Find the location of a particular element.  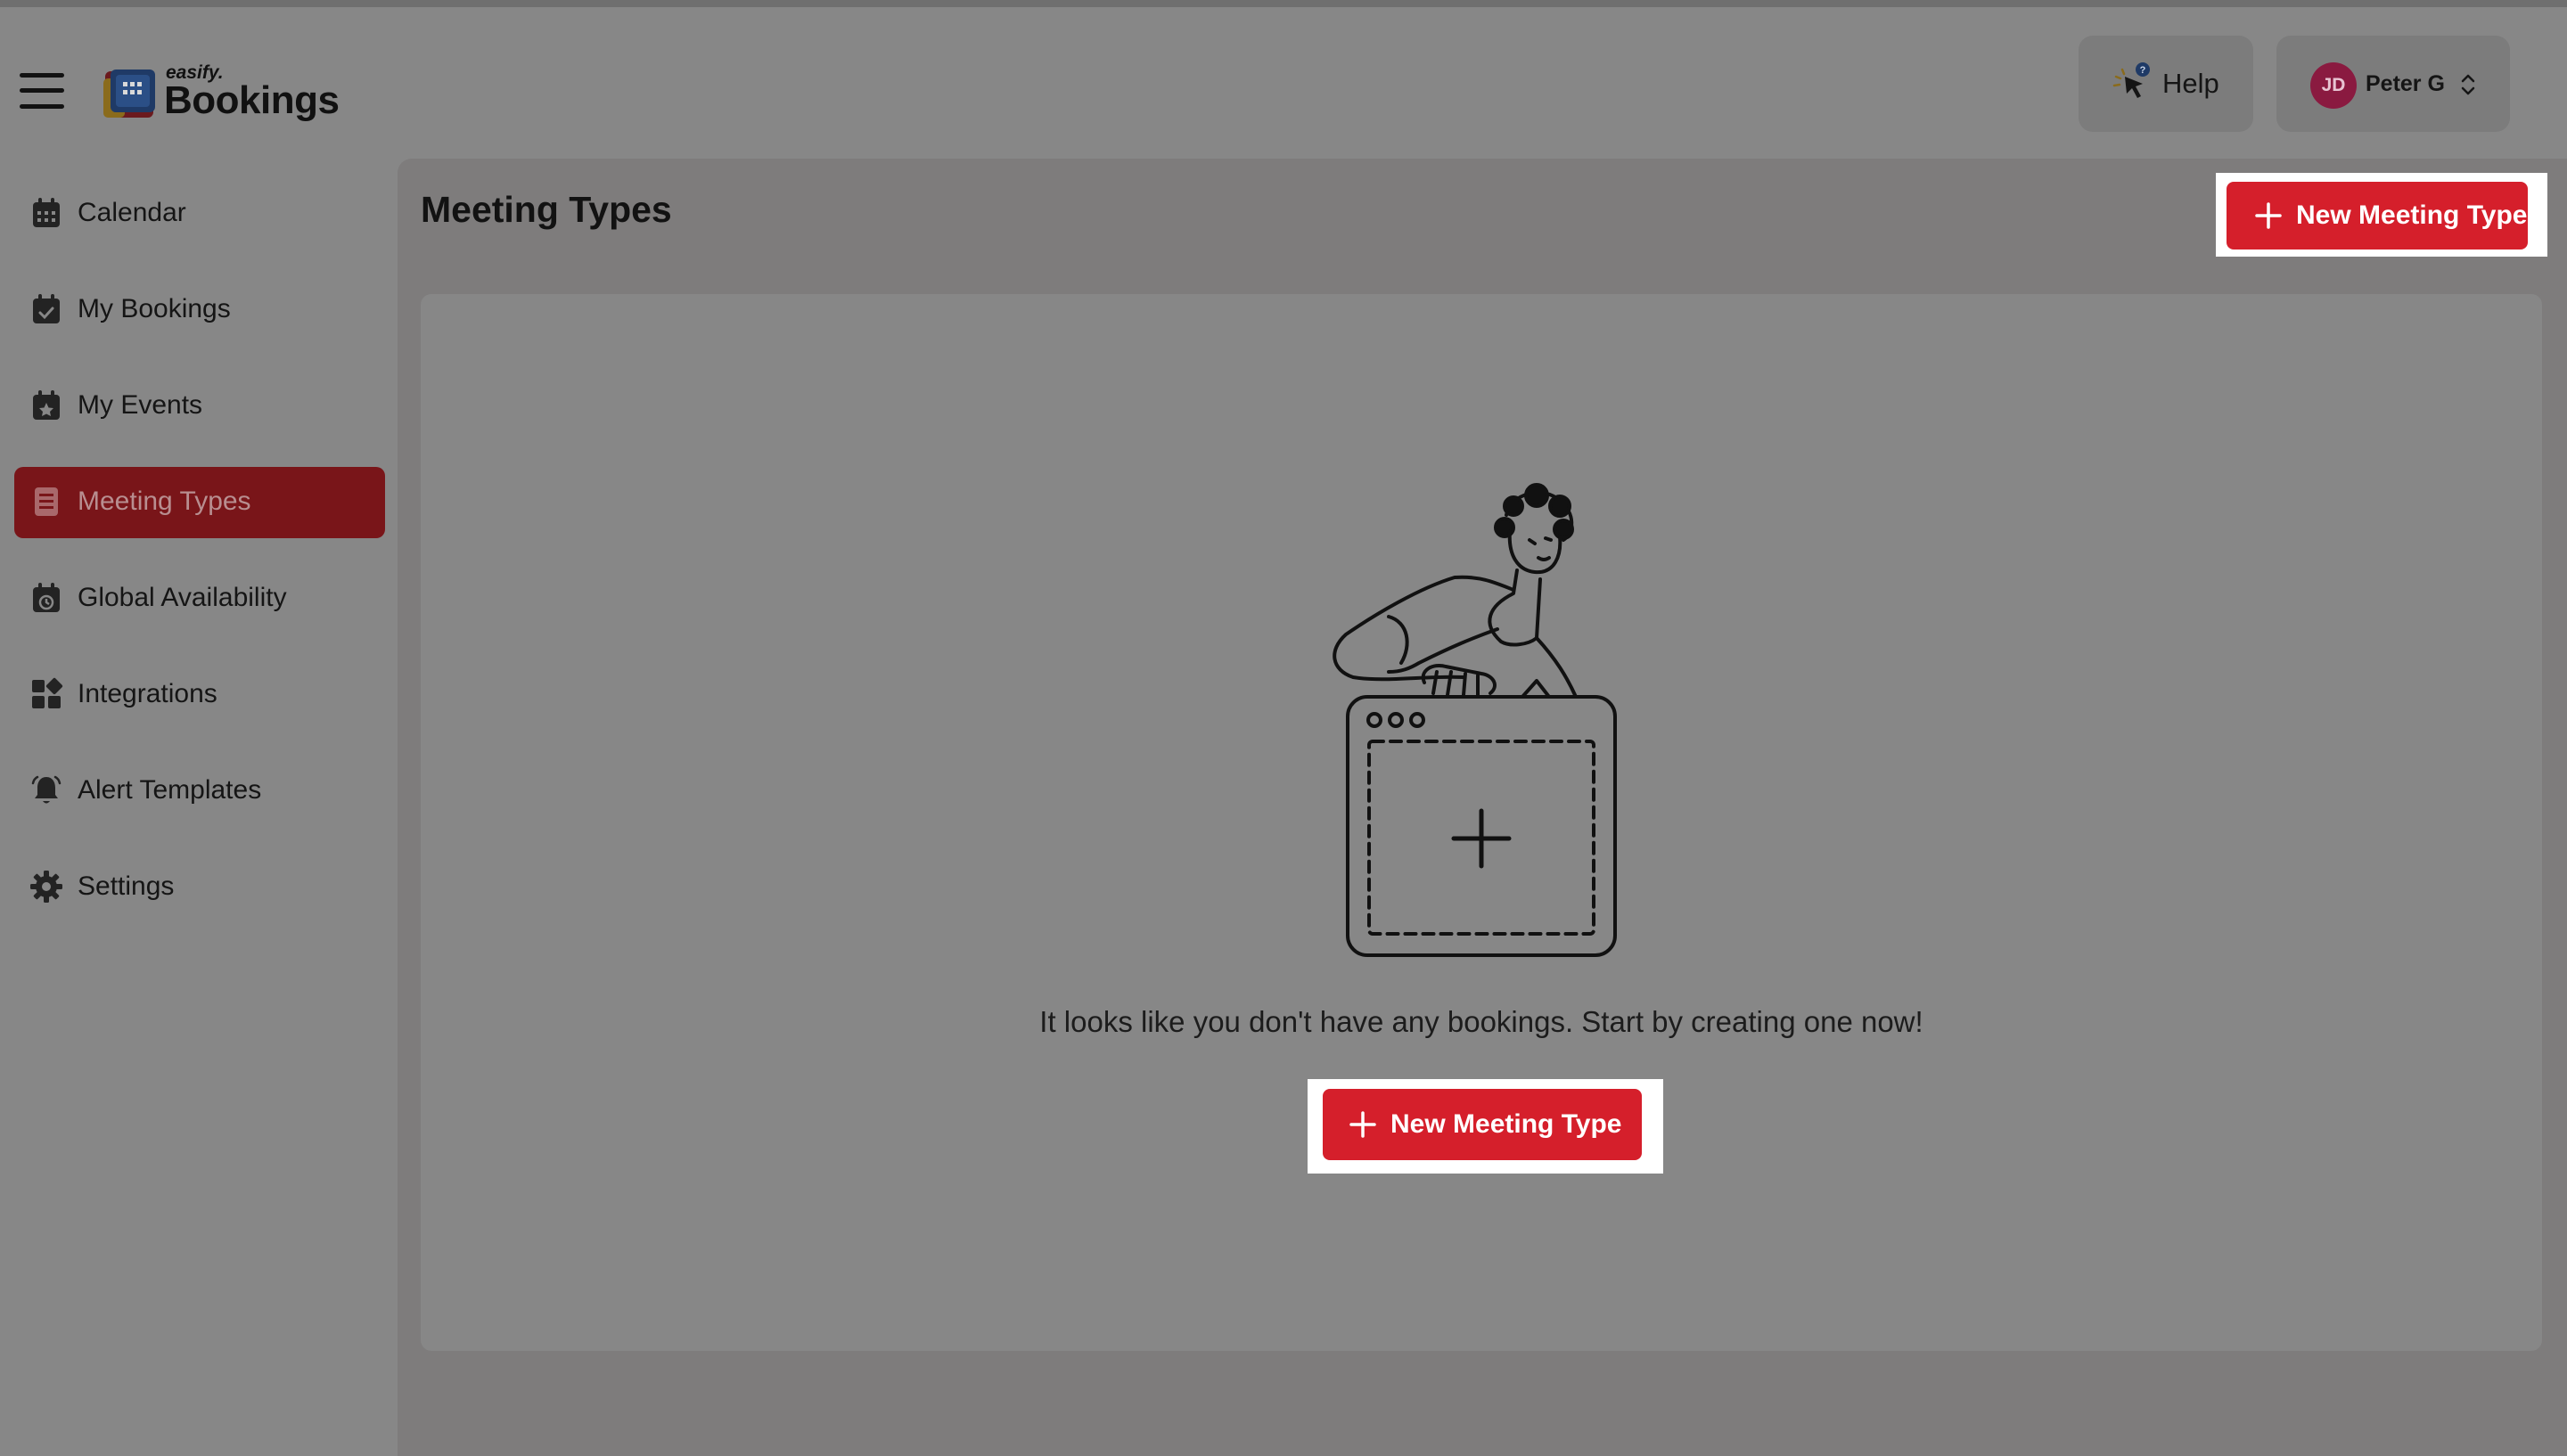

help-button: ? Help is located at coordinates (2166, 84).